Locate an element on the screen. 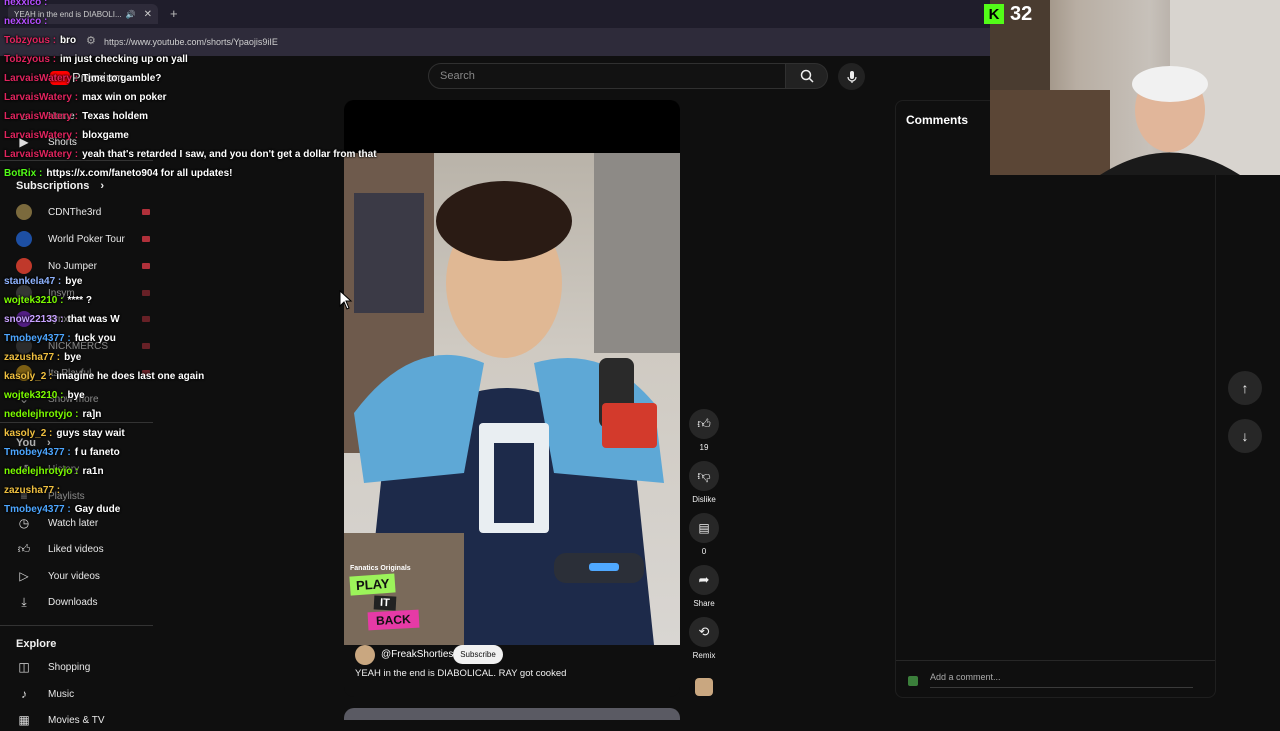 The image size is (1280, 731). voice-search-button is located at coordinates (851, 76).